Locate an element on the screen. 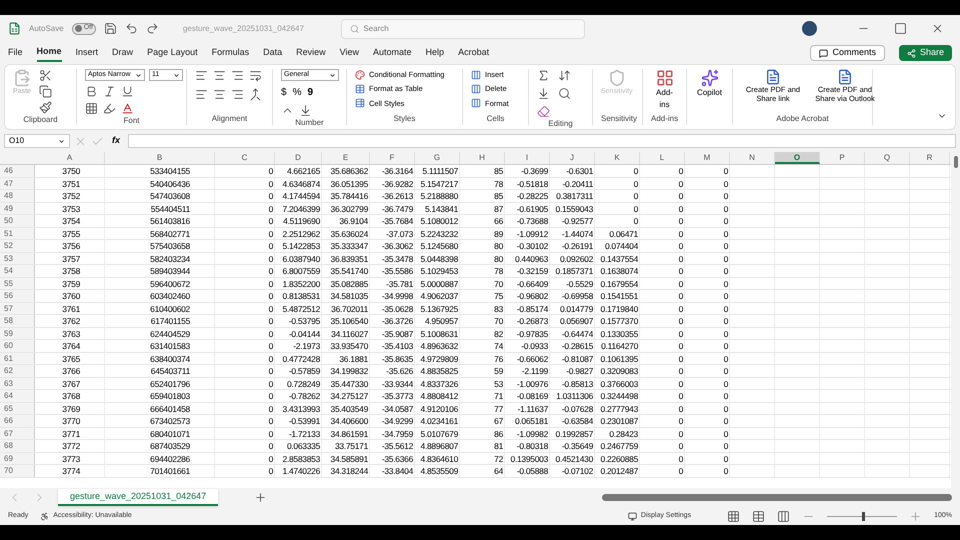 The width and height of the screenshot is (960, 540). row-header: 54 is located at coordinates (17, 270).